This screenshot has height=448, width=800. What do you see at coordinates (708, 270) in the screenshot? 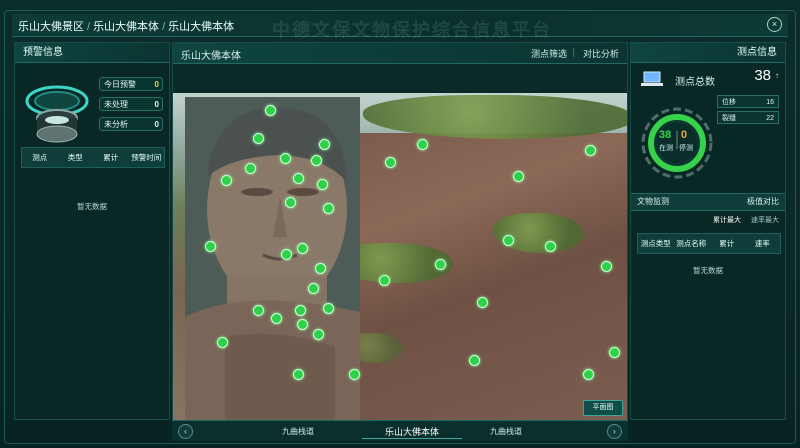
I see `extreme-empty-text: 暂无数据` at bounding box center [708, 270].